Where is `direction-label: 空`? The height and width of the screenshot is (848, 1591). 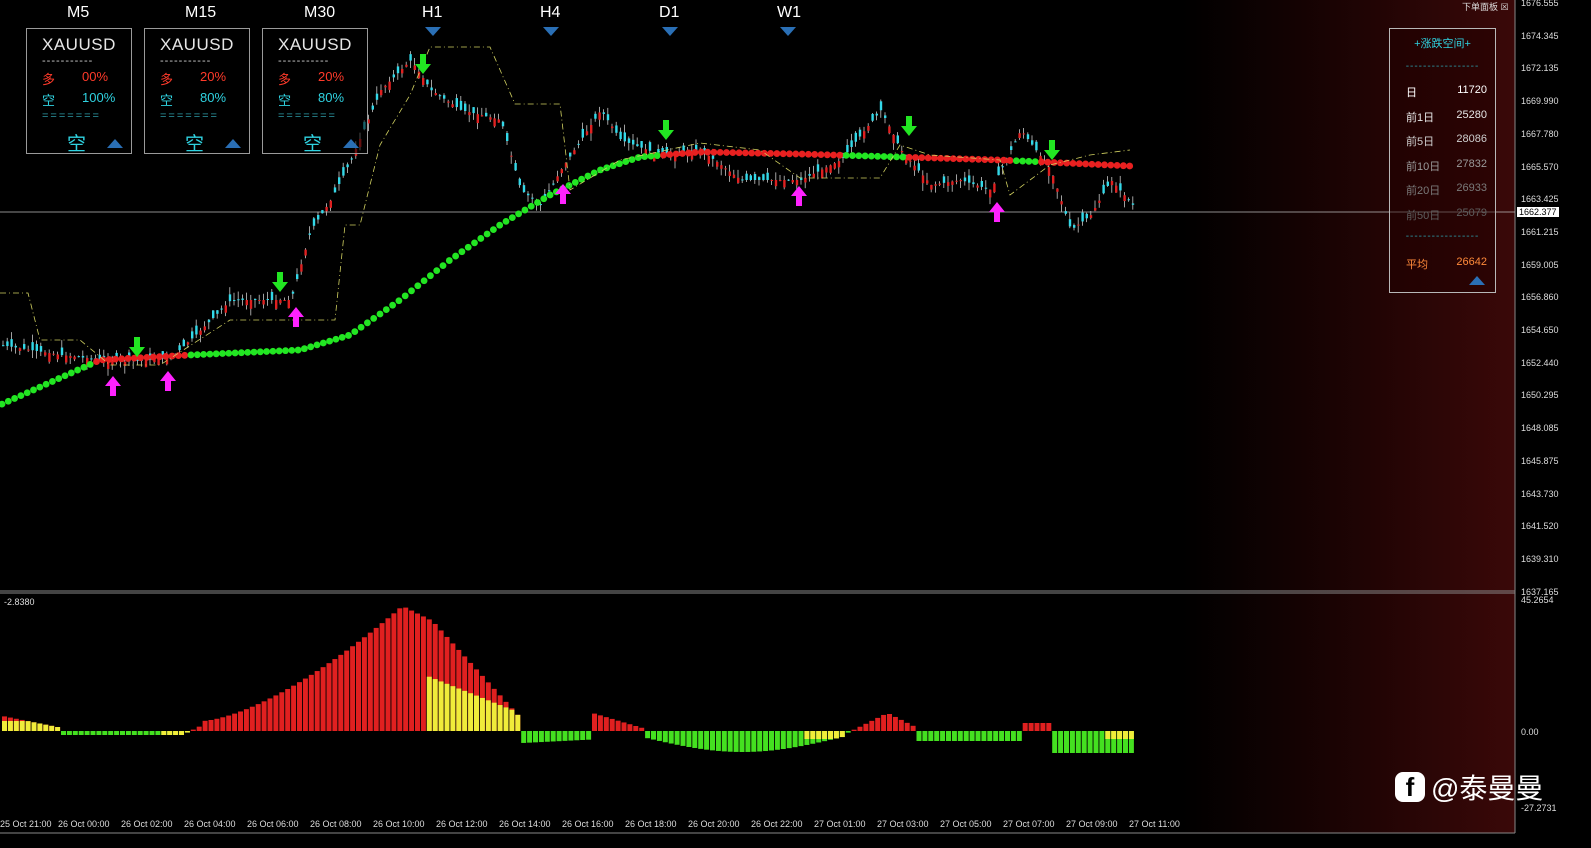 direction-label: 空 is located at coordinates (195, 144).